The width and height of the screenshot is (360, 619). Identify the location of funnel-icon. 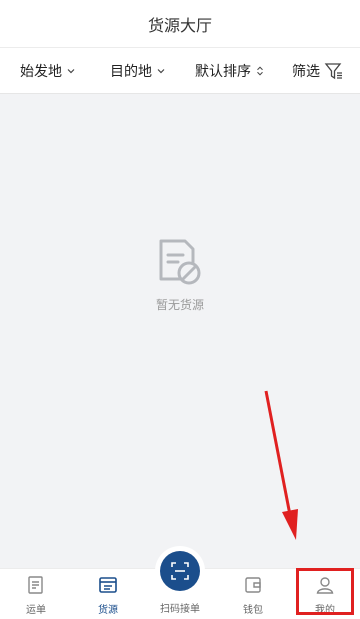
(333, 71).